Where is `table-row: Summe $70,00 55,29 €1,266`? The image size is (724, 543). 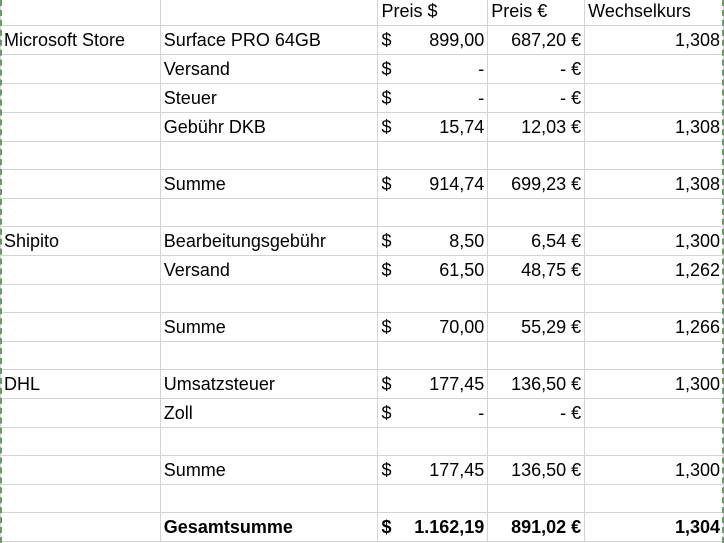 table-row: Summe $70,00 55,29 €1,266 is located at coordinates (362, 327).